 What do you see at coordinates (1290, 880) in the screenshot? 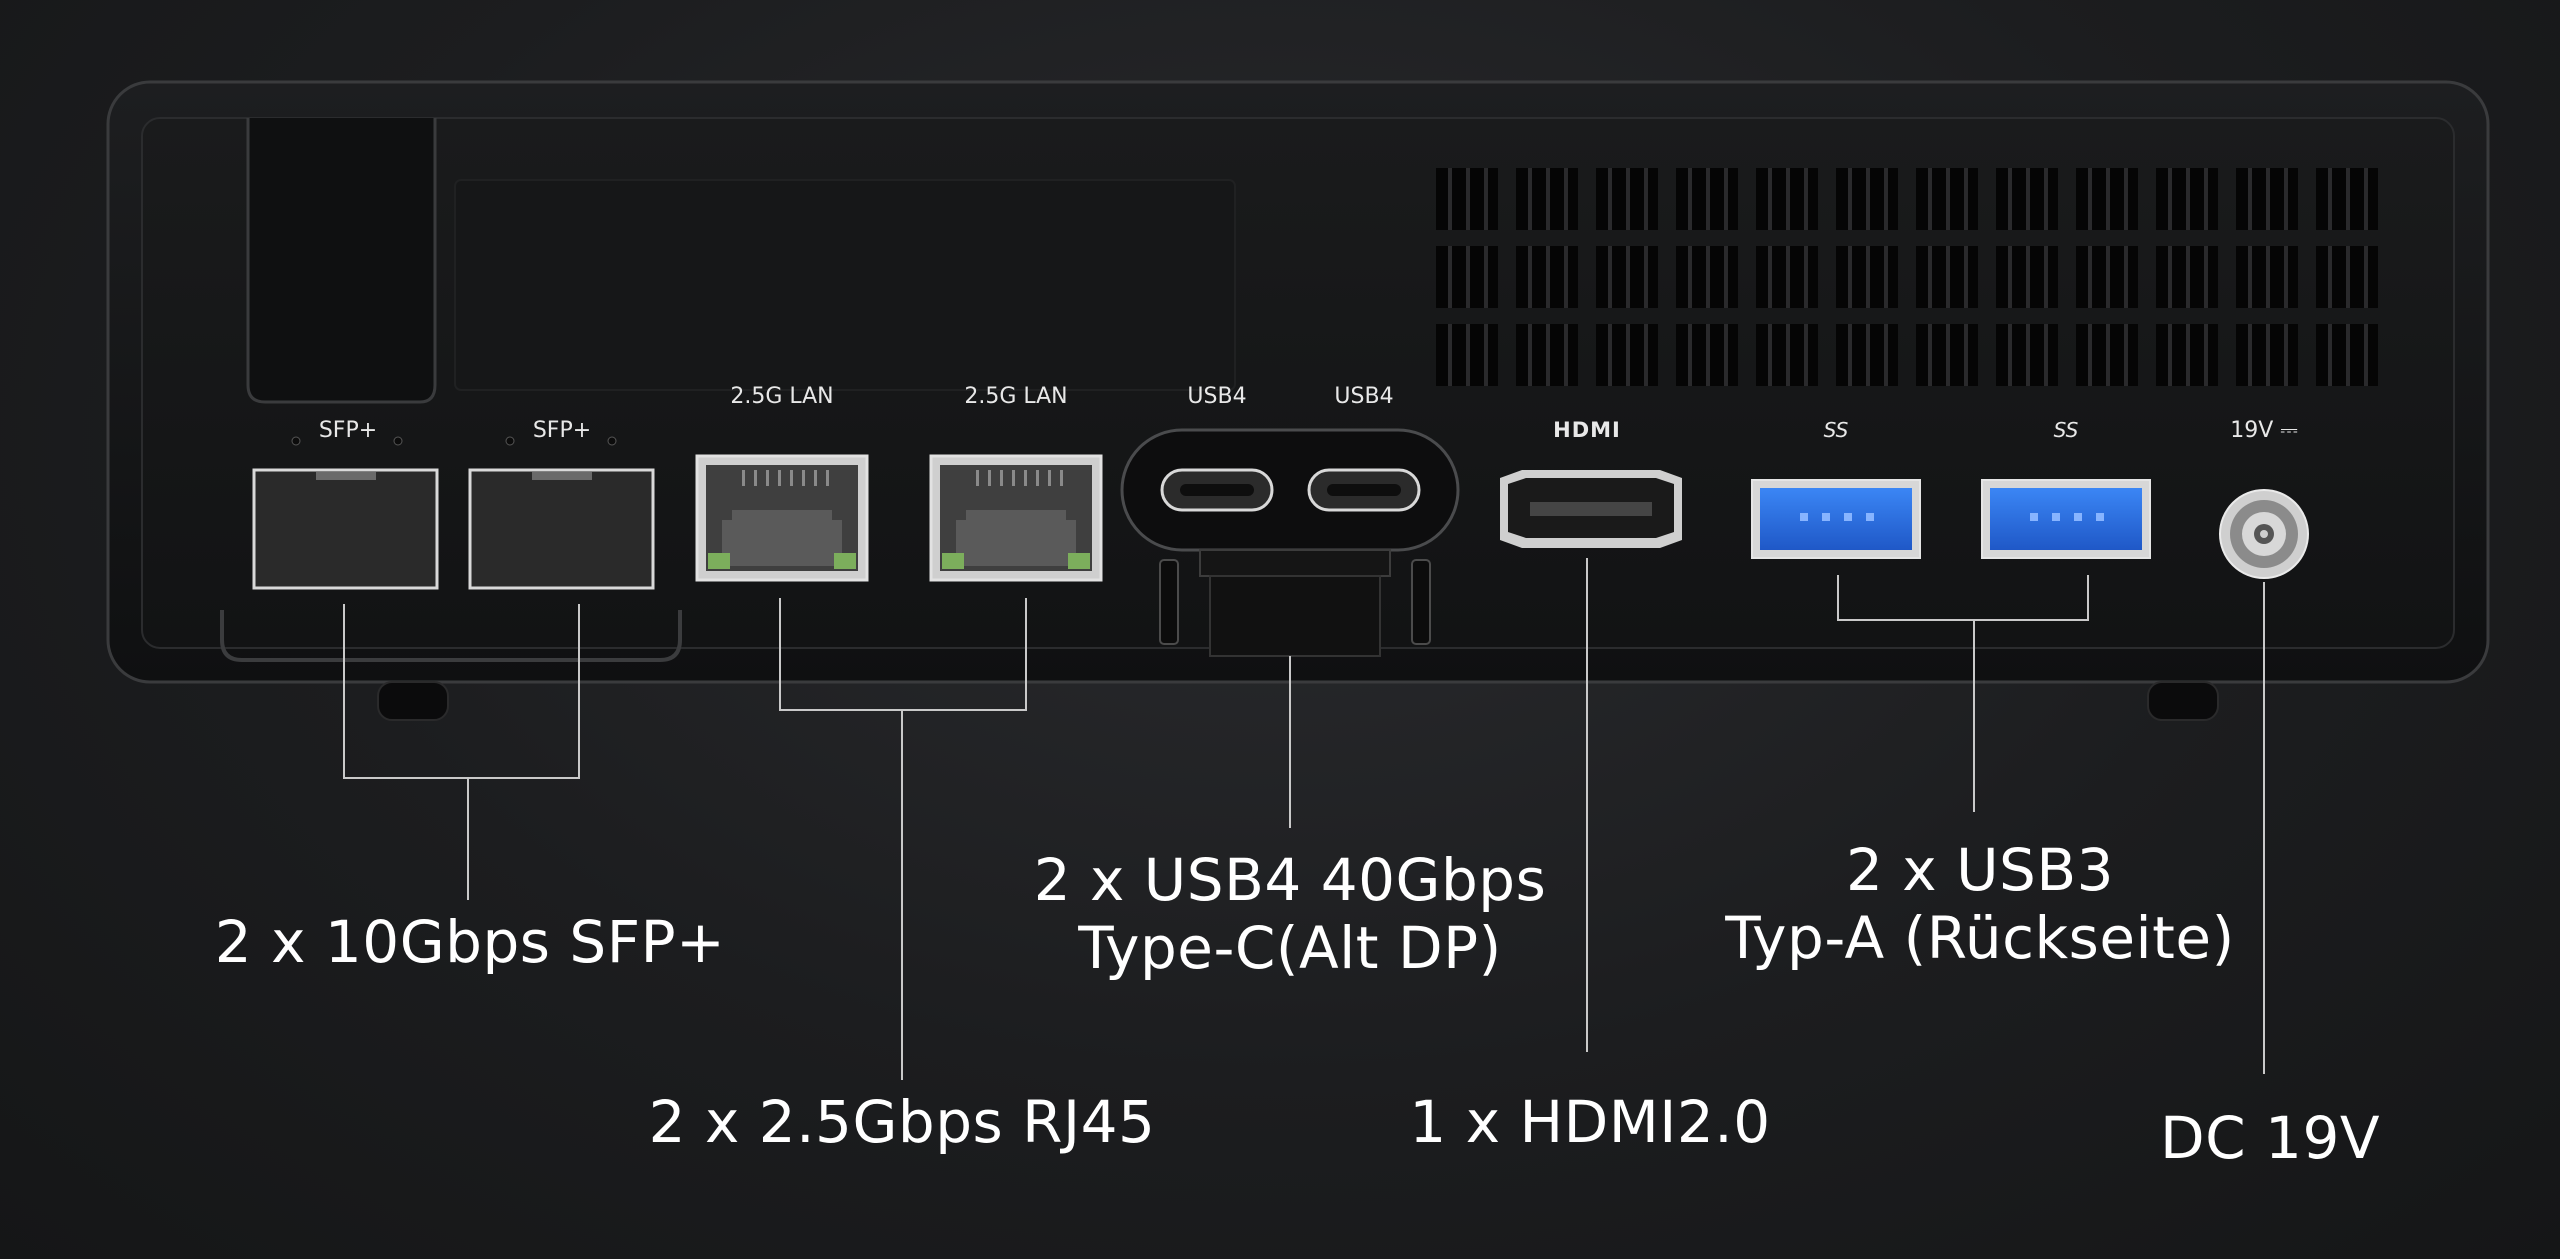
I see `callout-usb4-line1: 2 x USB4 40Gbps` at bounding box center [1290, 880].